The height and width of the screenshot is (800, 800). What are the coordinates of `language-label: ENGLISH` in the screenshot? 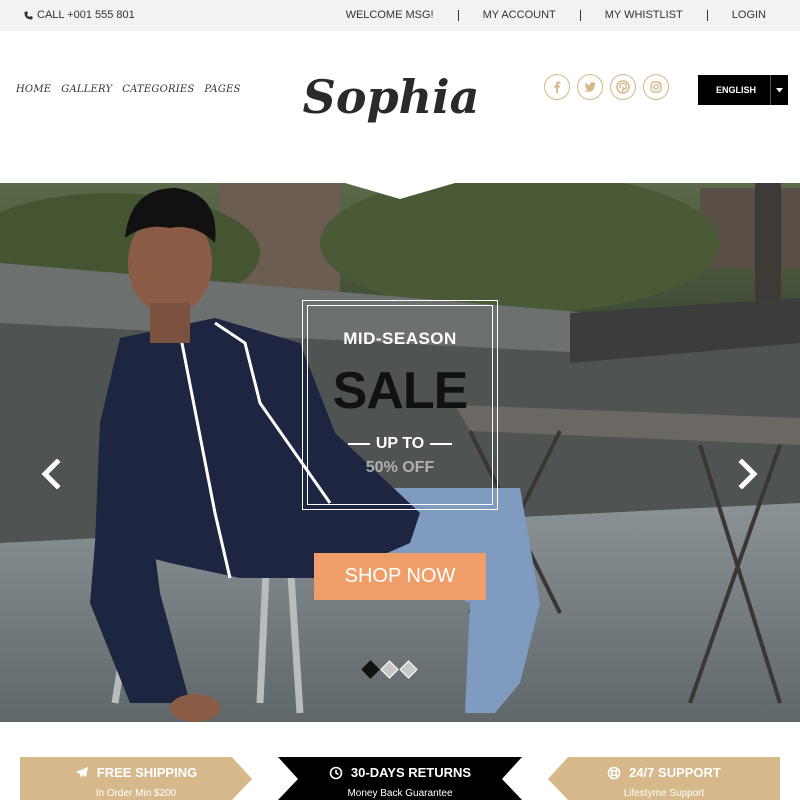 It's located at (735, 90).